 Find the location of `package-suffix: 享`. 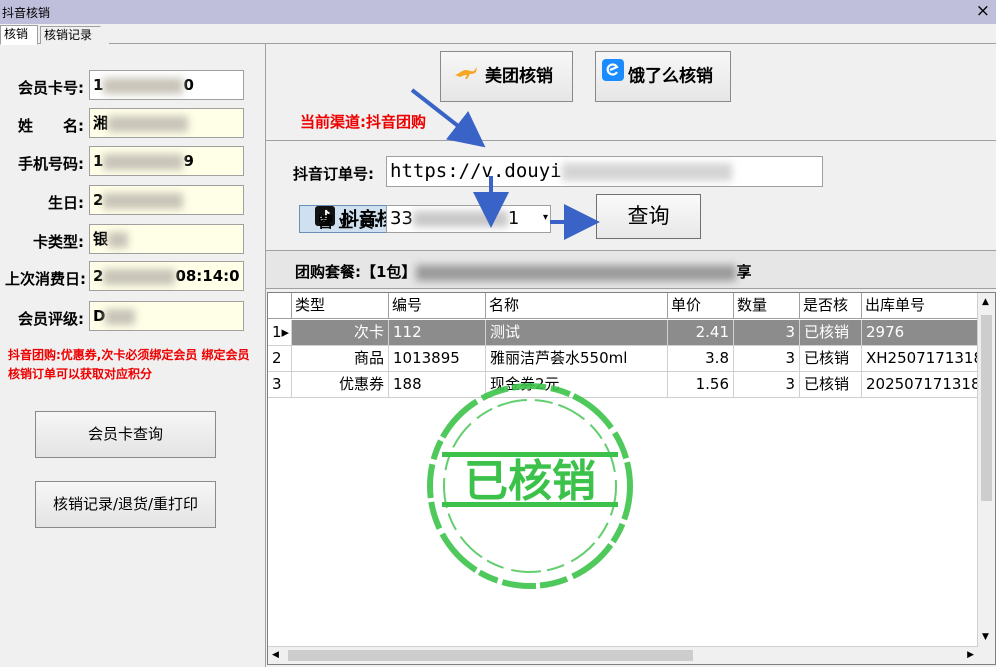

package-suffix: 享 is located at coordinates (744, 272).